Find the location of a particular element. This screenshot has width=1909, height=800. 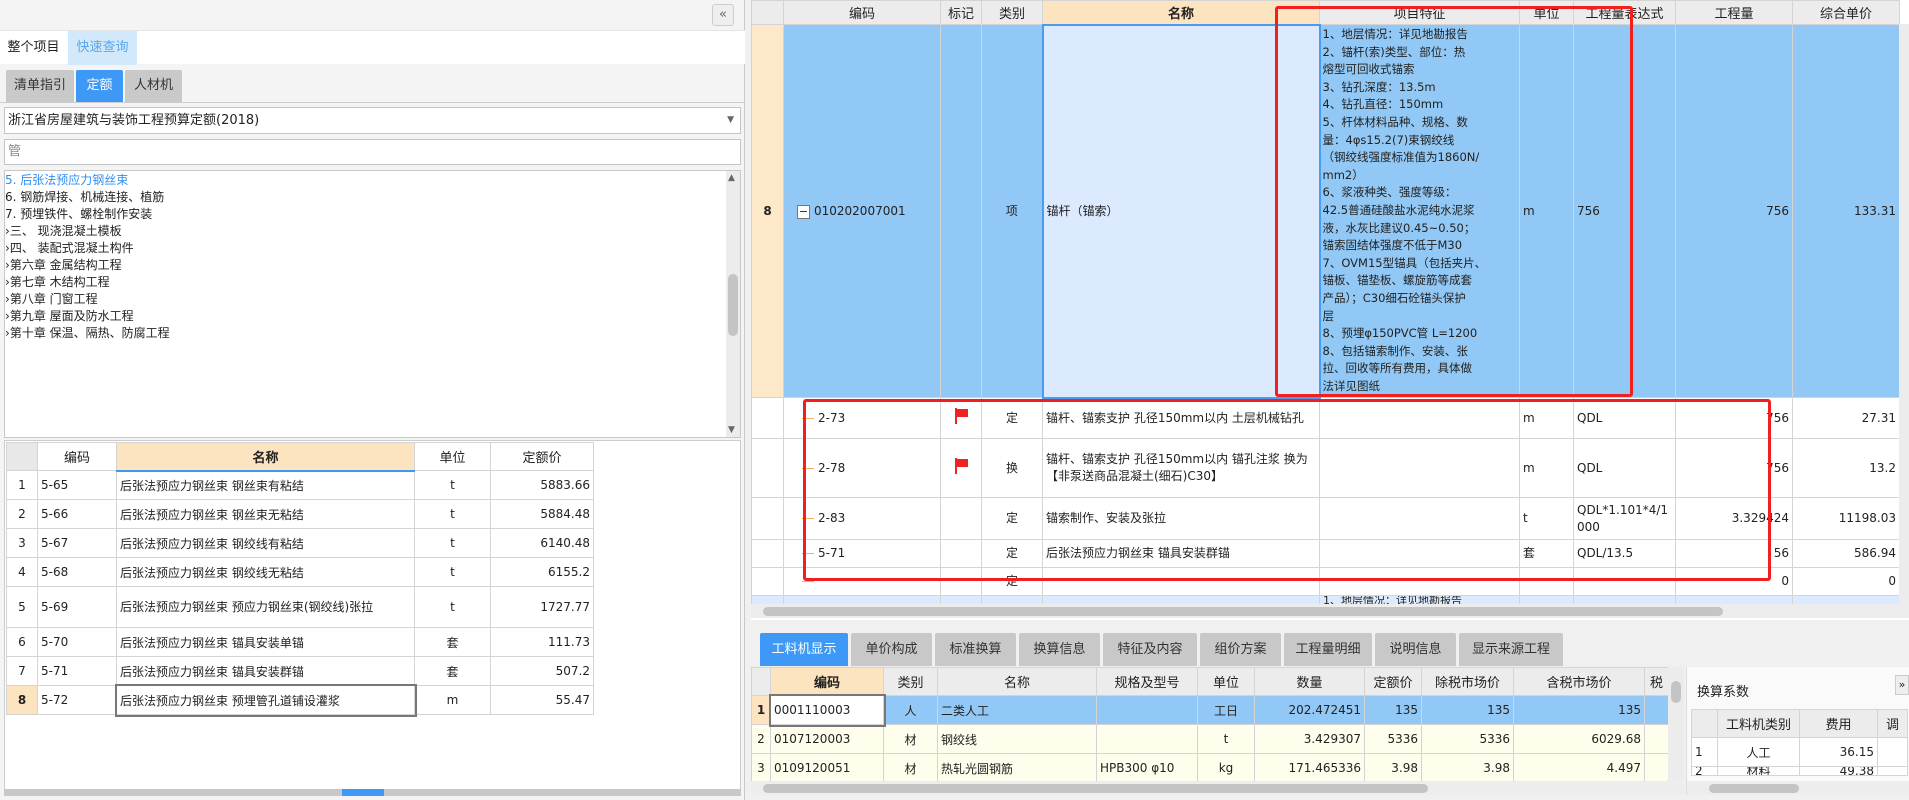

tab-quick-query: 快速查询 is located at coordinates (102, 48).